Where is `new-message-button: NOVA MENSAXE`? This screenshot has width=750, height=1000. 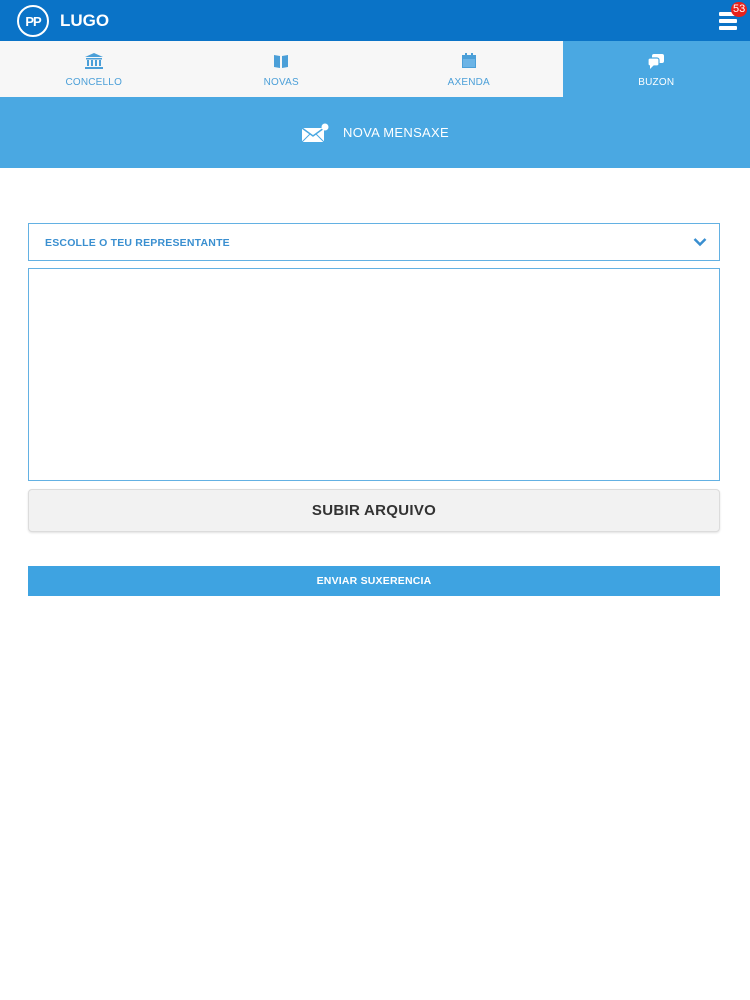
new-message-button: NOVA MENSAXE is located at coordinates (375, 133).